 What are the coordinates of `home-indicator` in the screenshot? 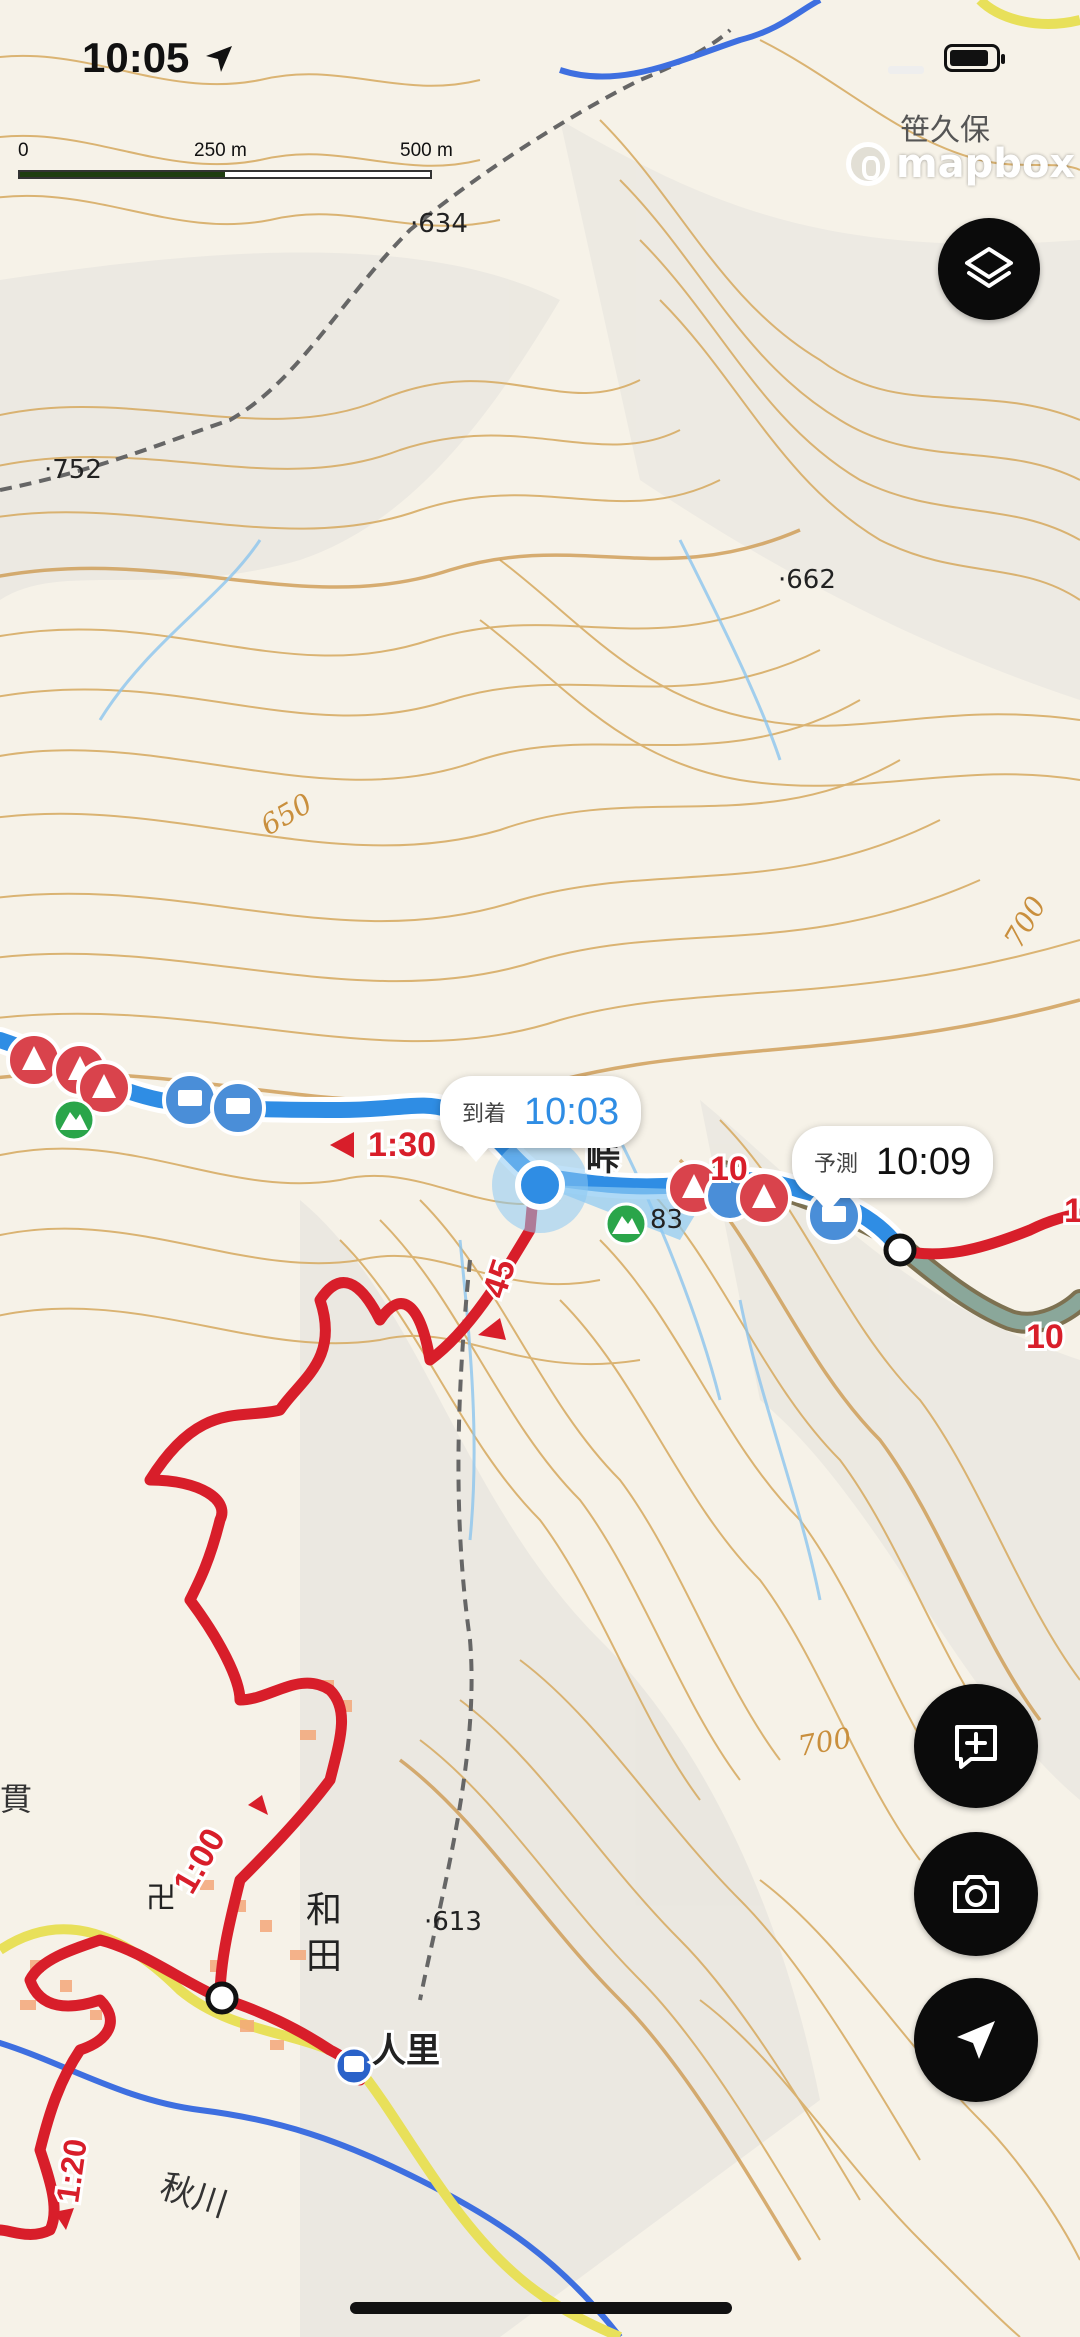 It's located at (541, 2308).